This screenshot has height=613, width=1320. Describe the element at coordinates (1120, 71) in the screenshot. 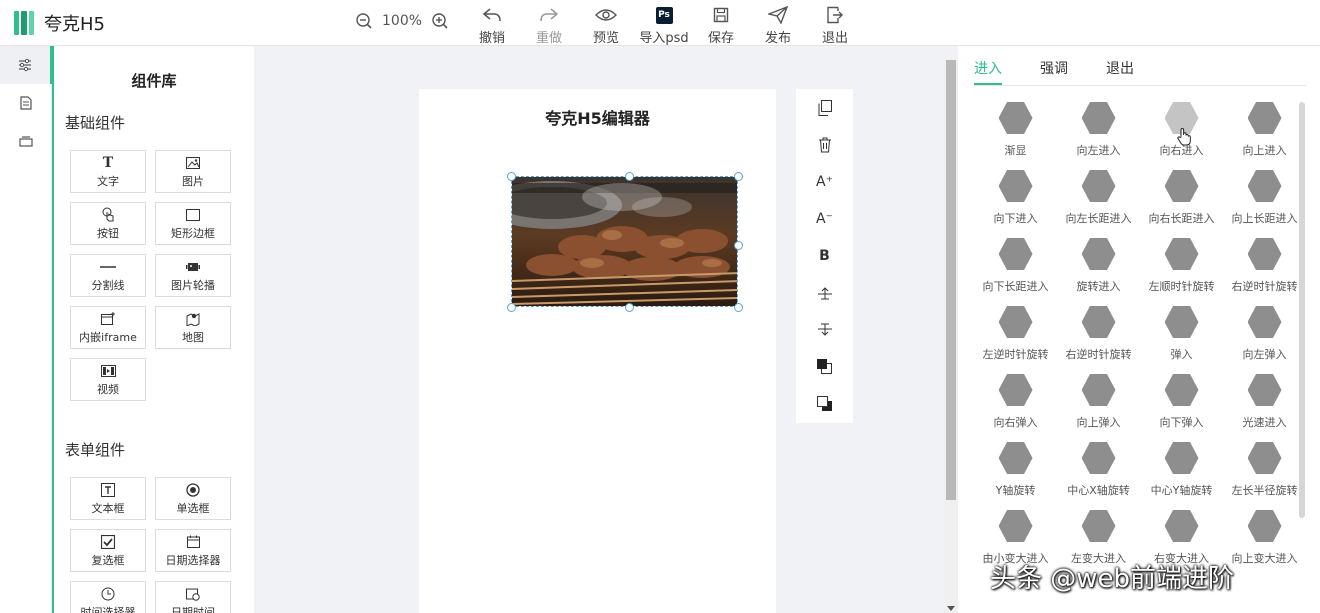

I see `tab-exit: 退出` at that location.